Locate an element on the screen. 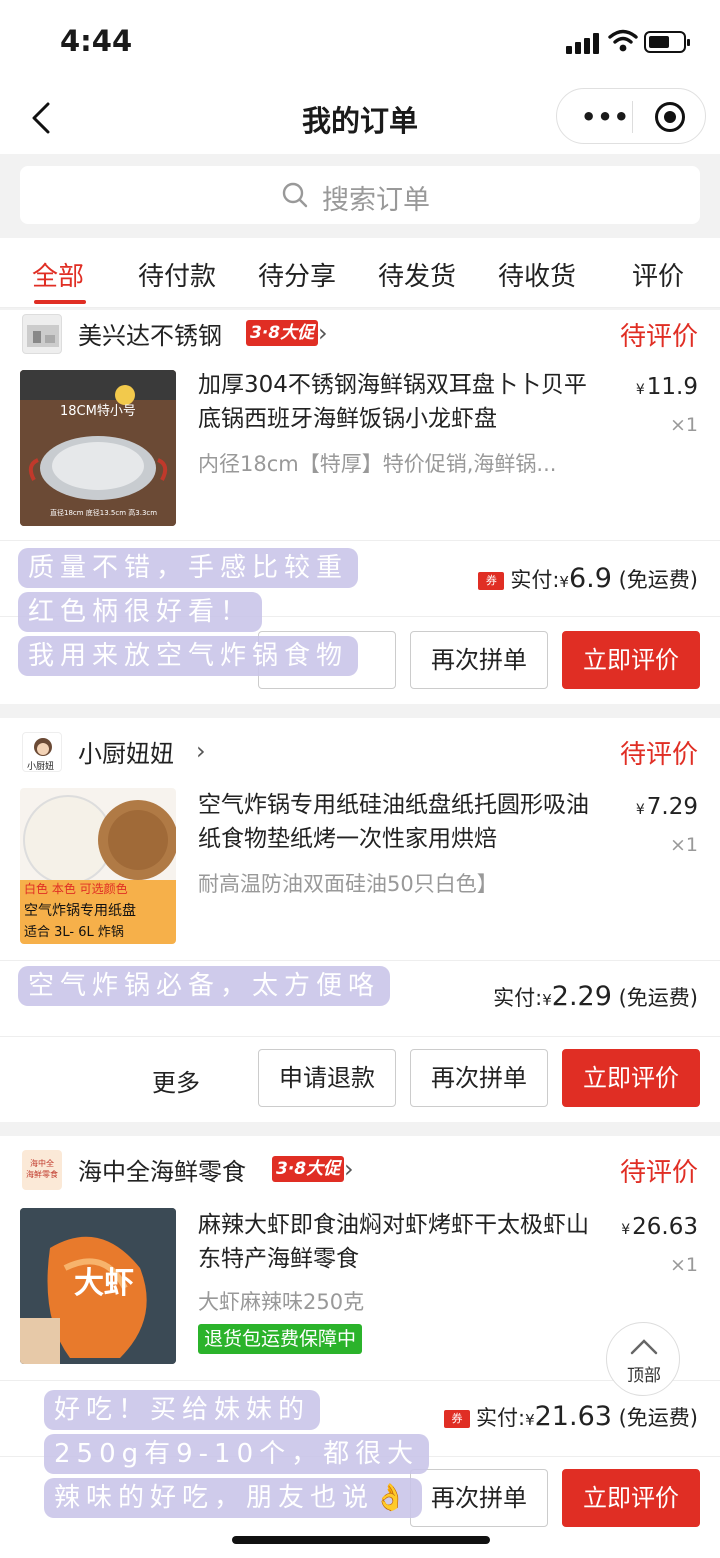  product-price: ¥7.29 is located at coordinates (666, 807).